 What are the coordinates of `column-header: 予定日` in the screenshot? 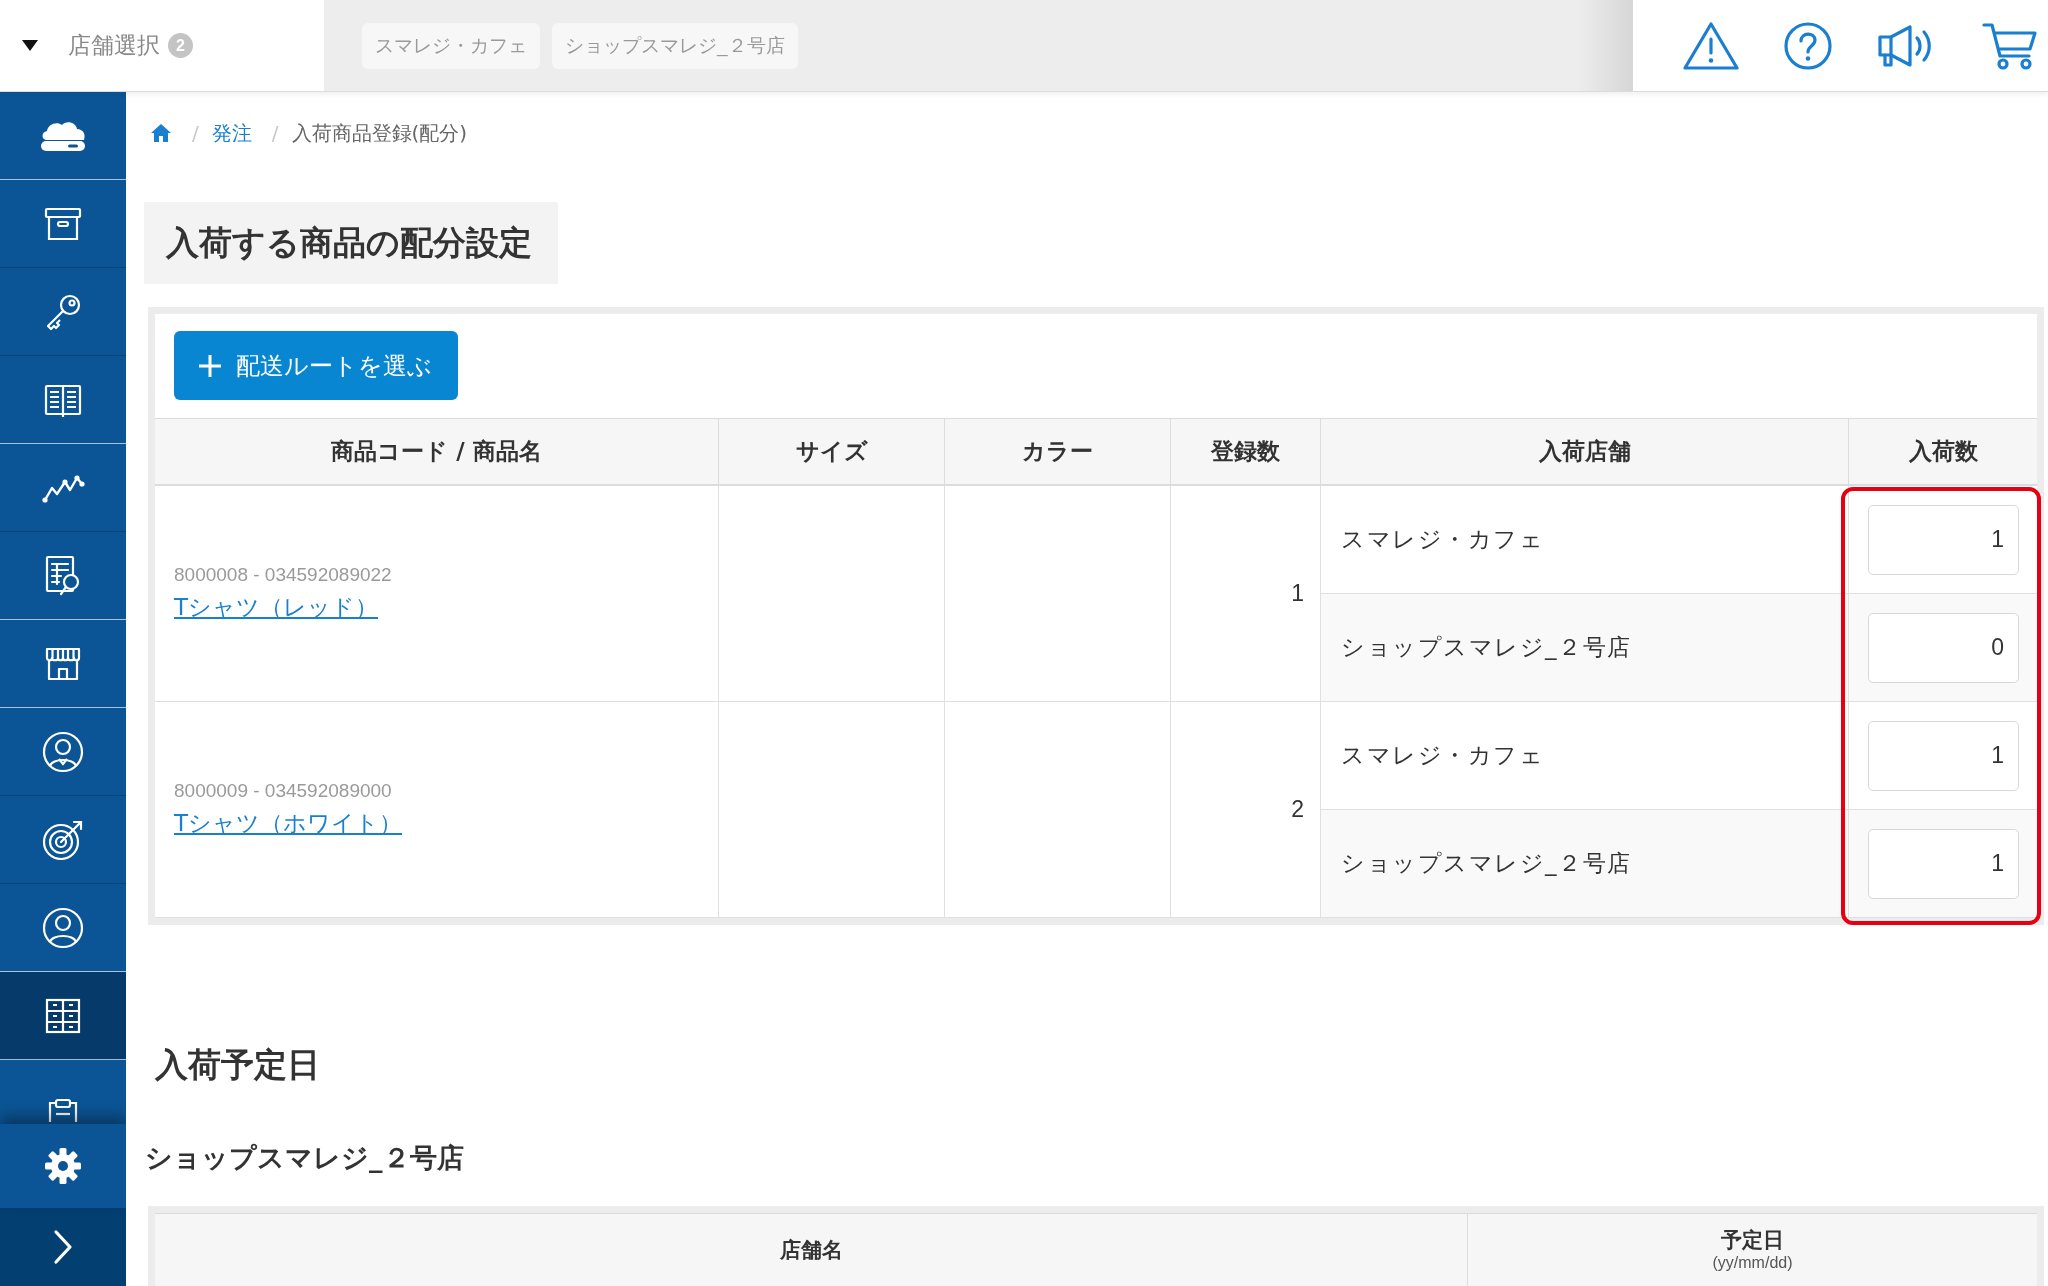 It's located at (1752, 1240).